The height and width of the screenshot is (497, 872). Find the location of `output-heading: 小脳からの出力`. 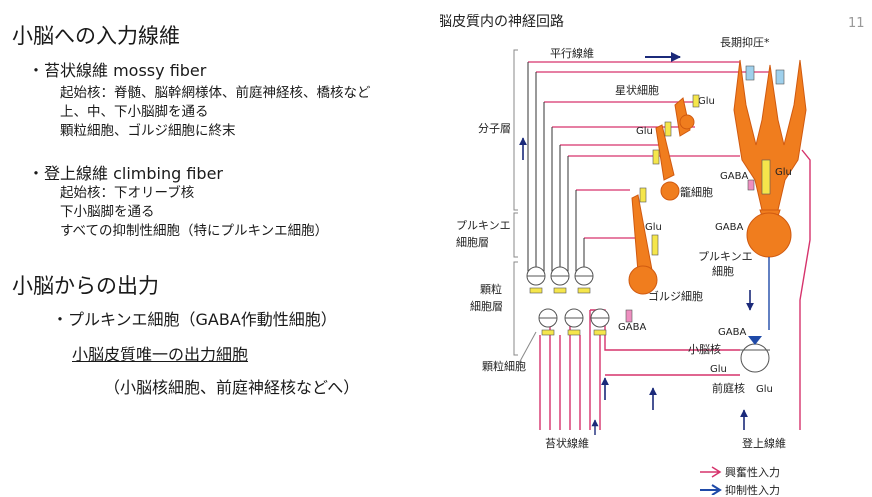

output-heading: 小脳からの出力 is located at coordinates (85, 286).